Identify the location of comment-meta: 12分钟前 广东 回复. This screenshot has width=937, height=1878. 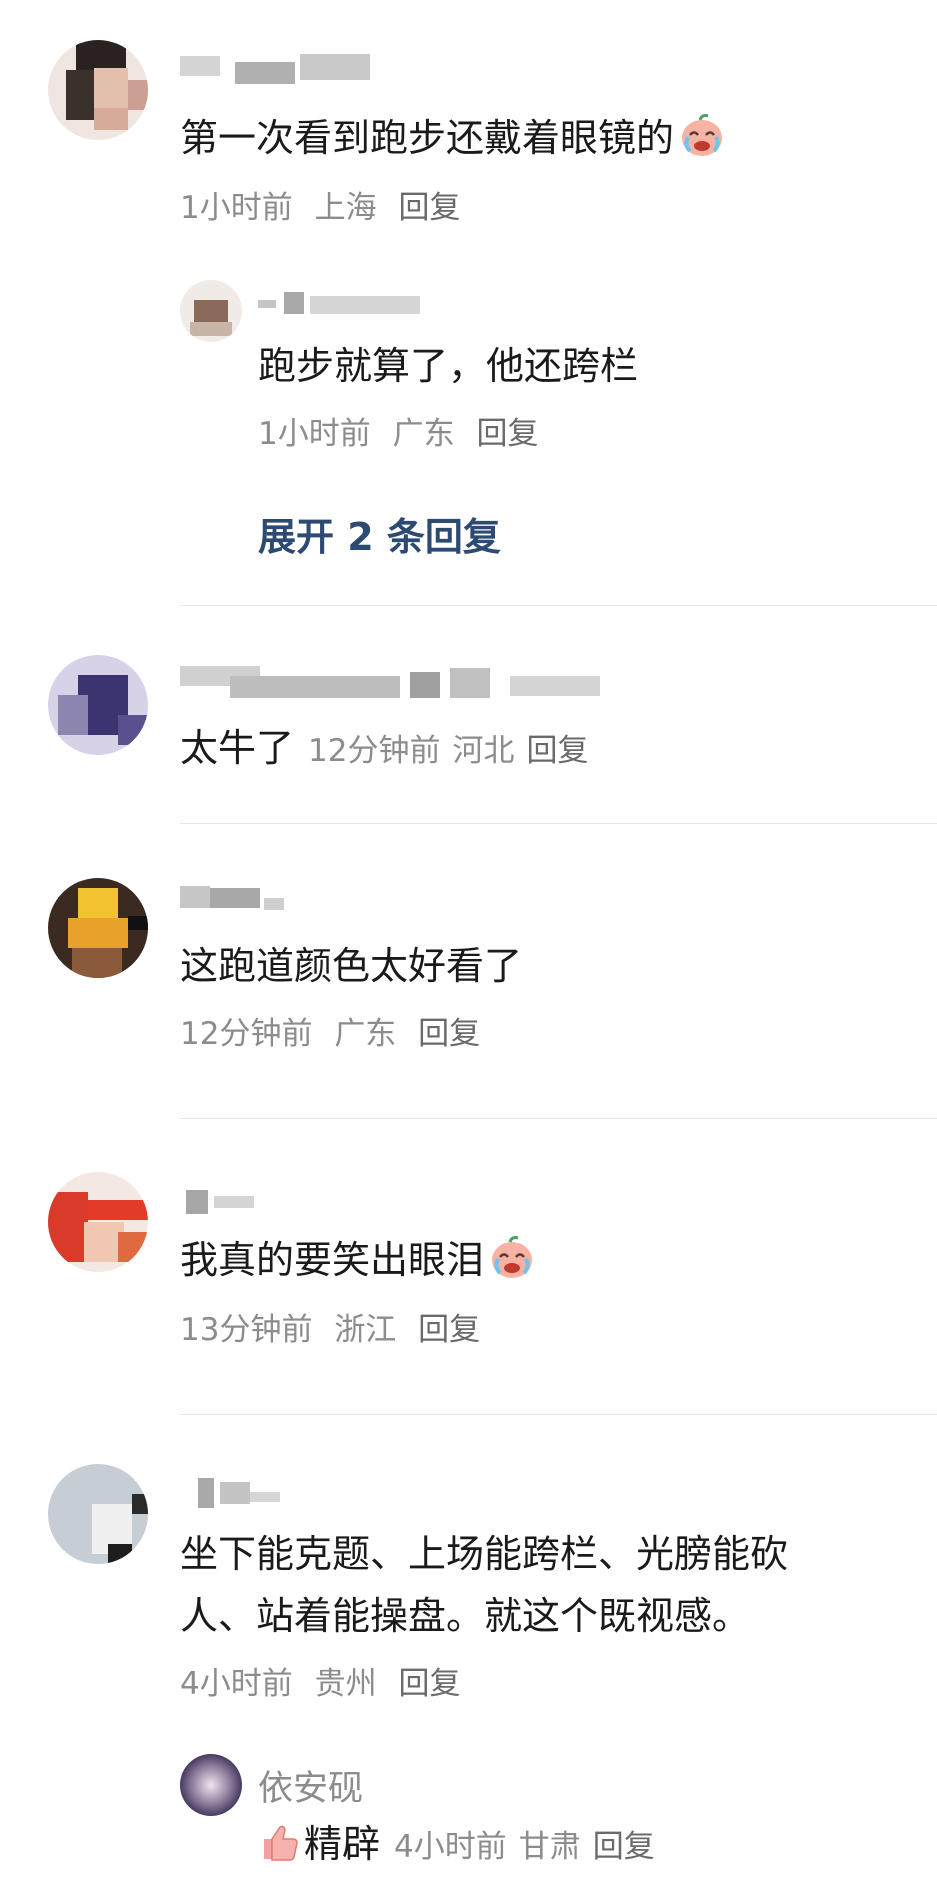
(336, 1034).